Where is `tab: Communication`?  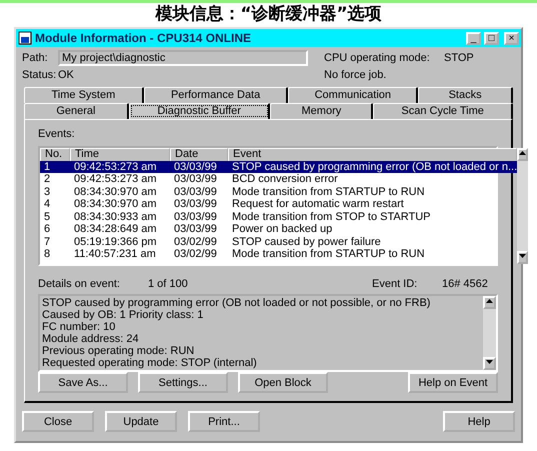 tab: Communication is located at coordinates (353, 95).